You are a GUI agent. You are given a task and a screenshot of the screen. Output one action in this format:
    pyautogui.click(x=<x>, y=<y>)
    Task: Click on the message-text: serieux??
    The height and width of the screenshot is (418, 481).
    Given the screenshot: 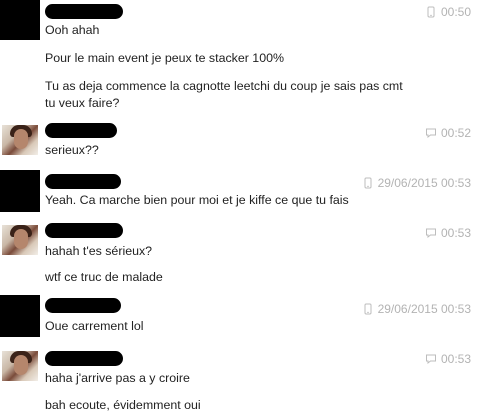 What is the action you would take?
    pyautogui.click(x=72, y=150)
    